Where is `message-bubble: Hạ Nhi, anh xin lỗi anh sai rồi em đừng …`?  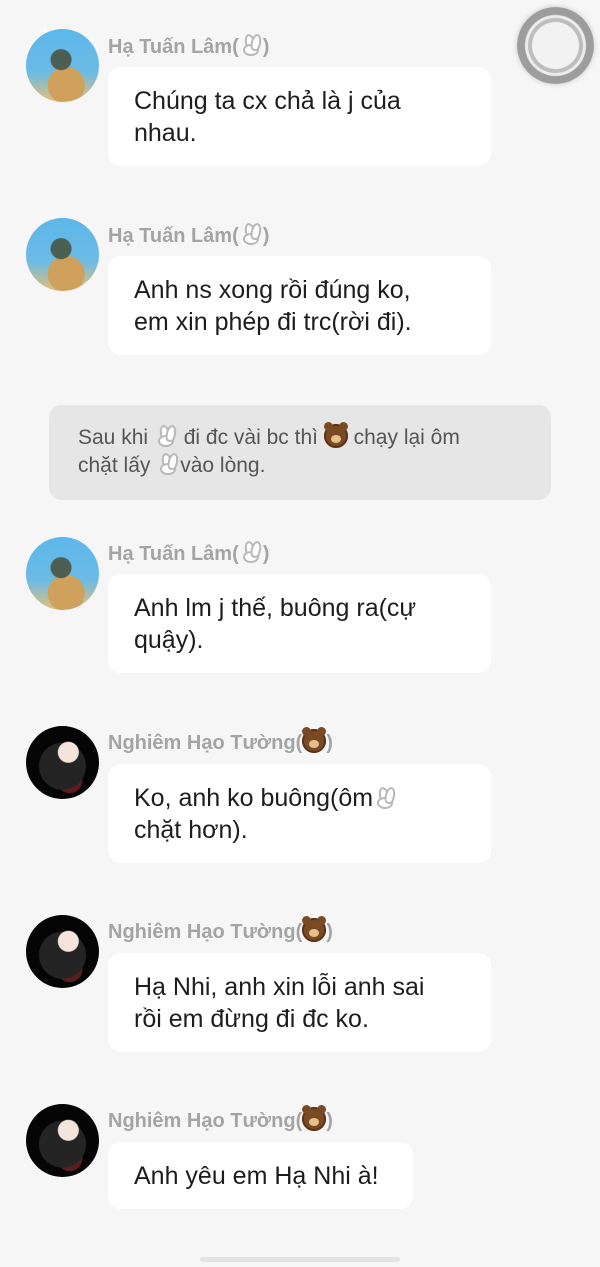 message-bubble: Hạ Nhi, anh xin lỗi anh sai rồi em đừng … is located at coordinates (299, 1002).